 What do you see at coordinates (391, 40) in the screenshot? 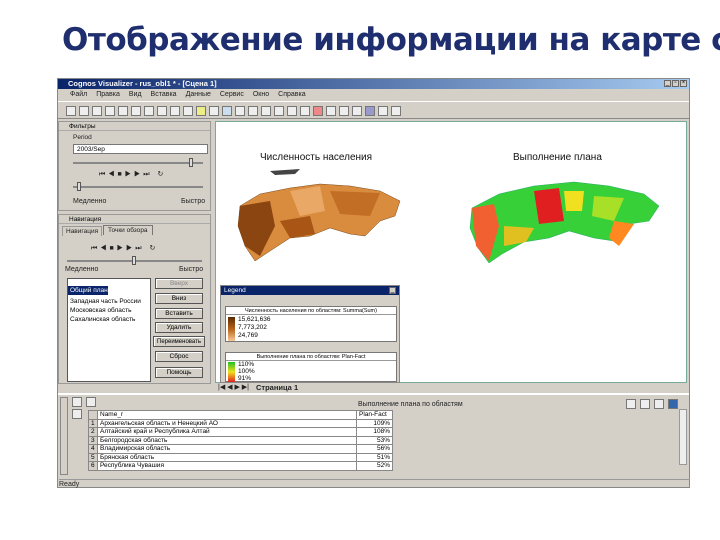
I see `slide-title: Отображение информации на карте с` at bounding box center [391, 40].